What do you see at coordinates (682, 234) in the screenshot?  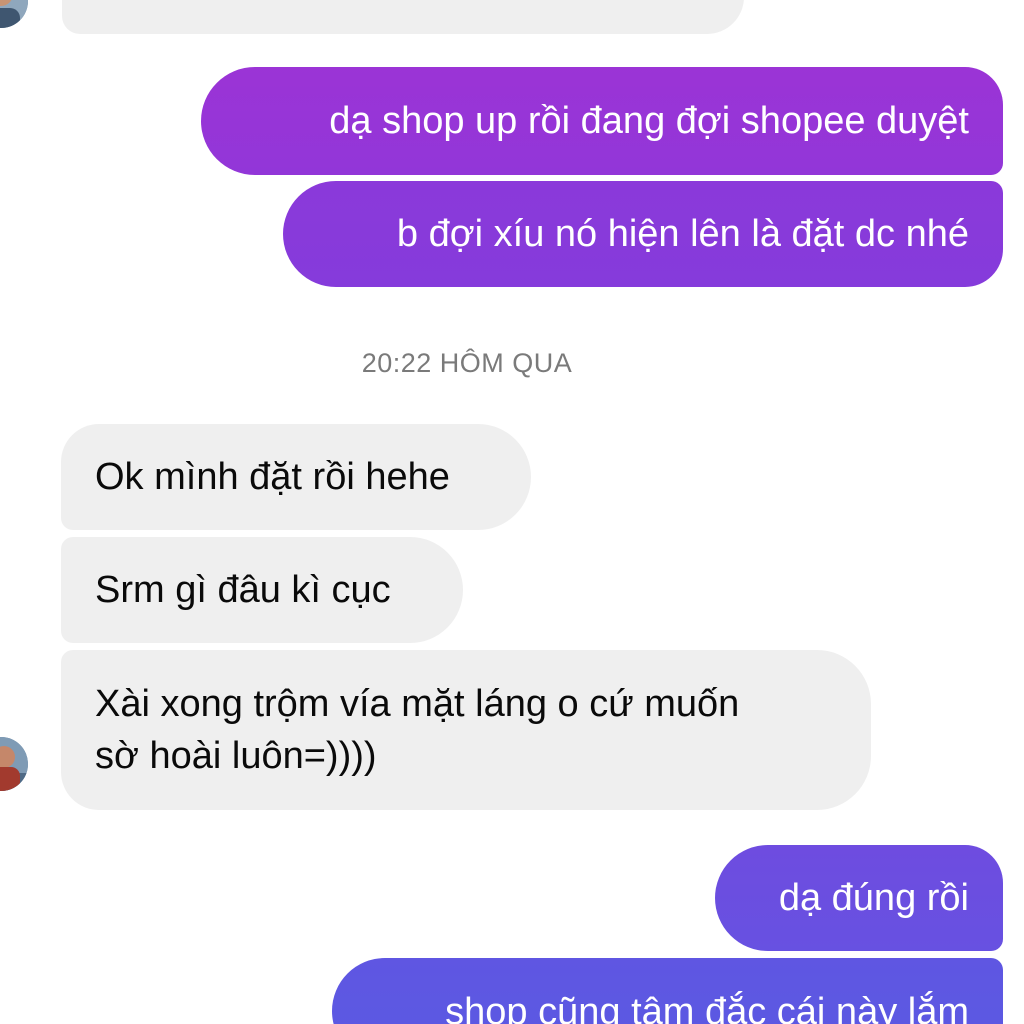 I see `message-text: b đợi xíu nó hiện lên là đặt dc nhé` at bounding box center [682, 234].